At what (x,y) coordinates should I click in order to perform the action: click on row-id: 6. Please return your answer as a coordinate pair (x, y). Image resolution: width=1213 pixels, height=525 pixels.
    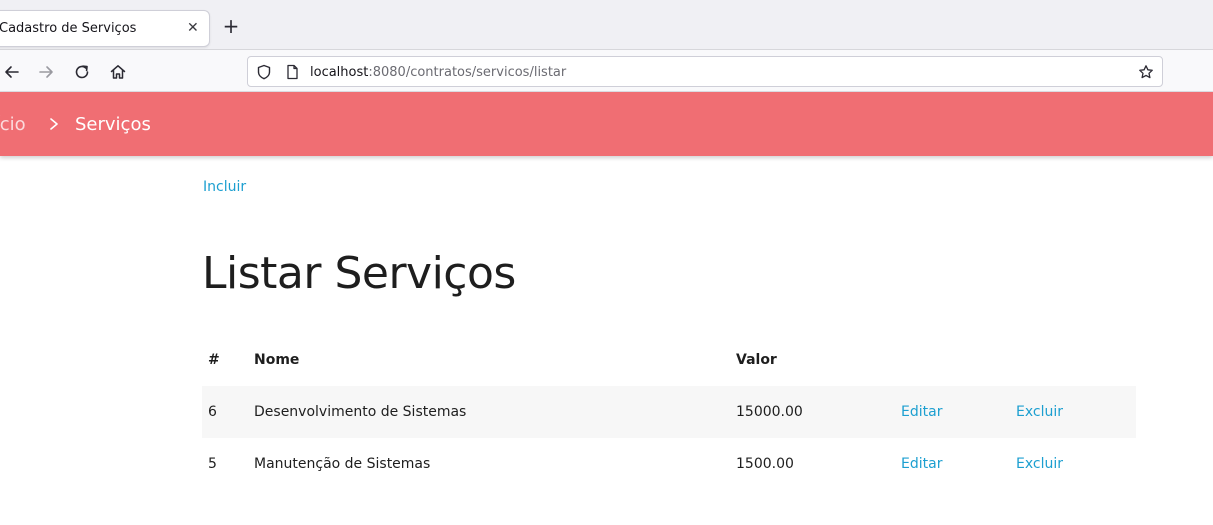
    Looking at the image, I should click on (228, 412).